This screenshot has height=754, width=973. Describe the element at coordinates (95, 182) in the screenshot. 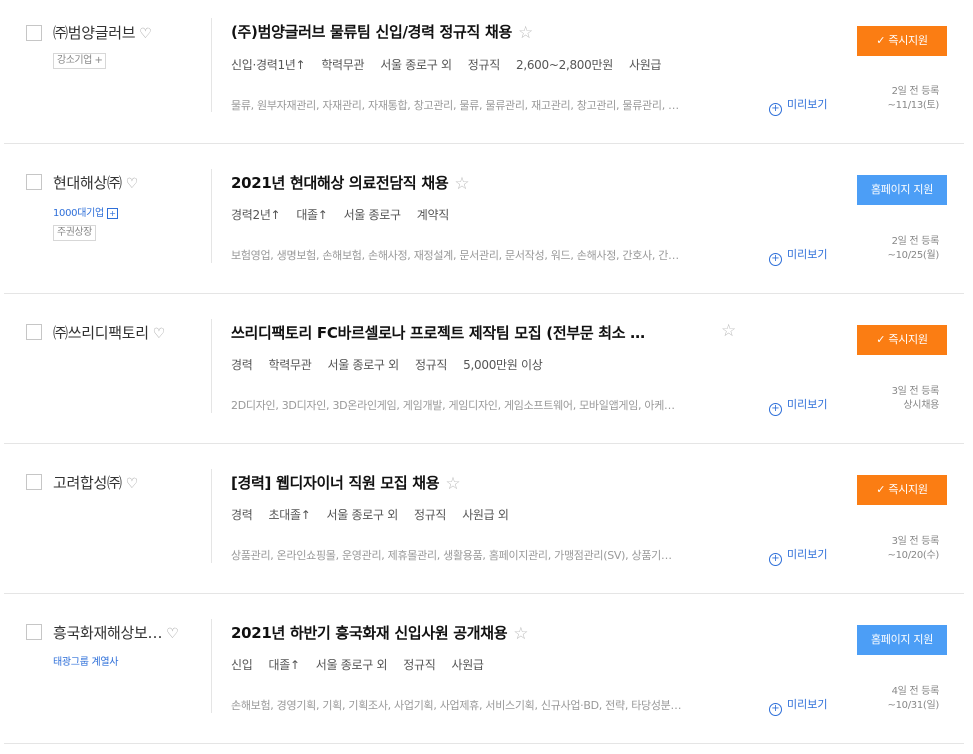

I see `company-name: 현대해상㈜ ♡` at that location.